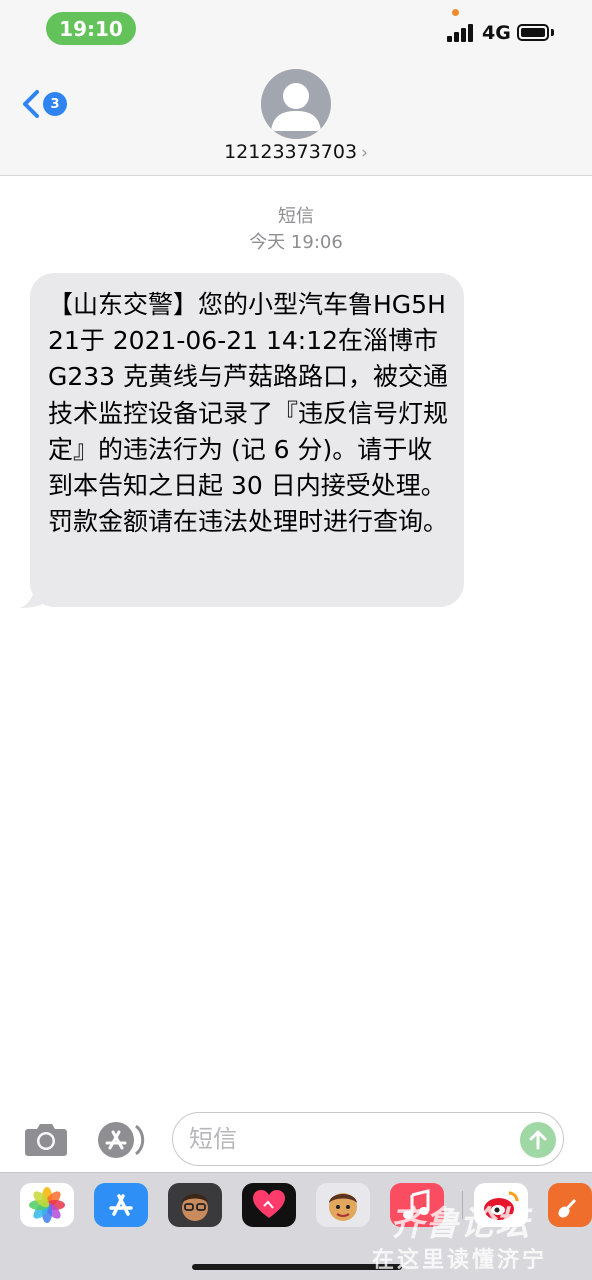 This screenshot has height=1280, width=592. What do you see at coordinates (296, 216) in the screenshot?
I see `service-label: 短信` at bounding box center [296, 216].